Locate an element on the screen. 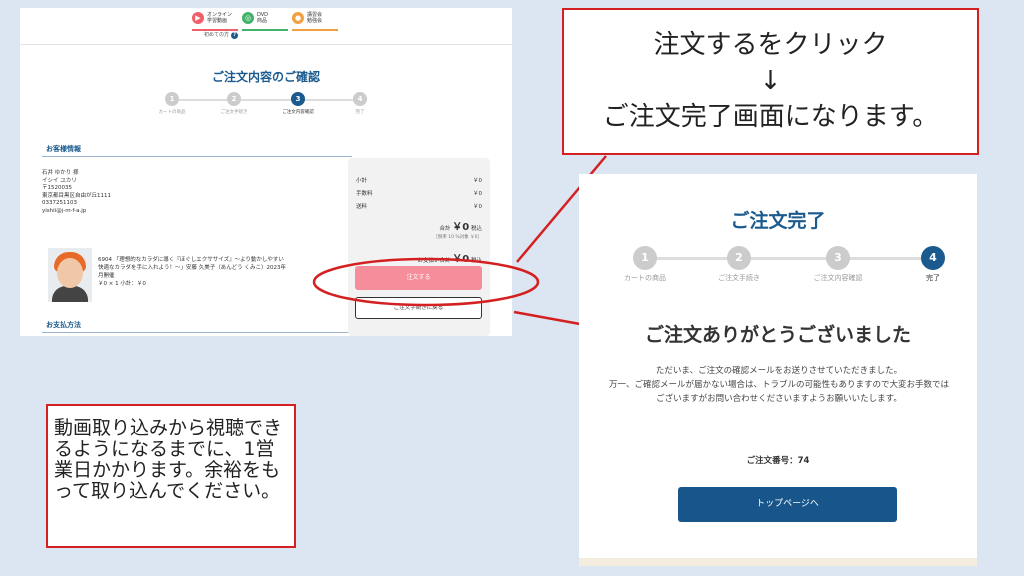 The height and width of the screenshot is (576, 1024). order-number-value: 74 is located at coordinates (803, 461).